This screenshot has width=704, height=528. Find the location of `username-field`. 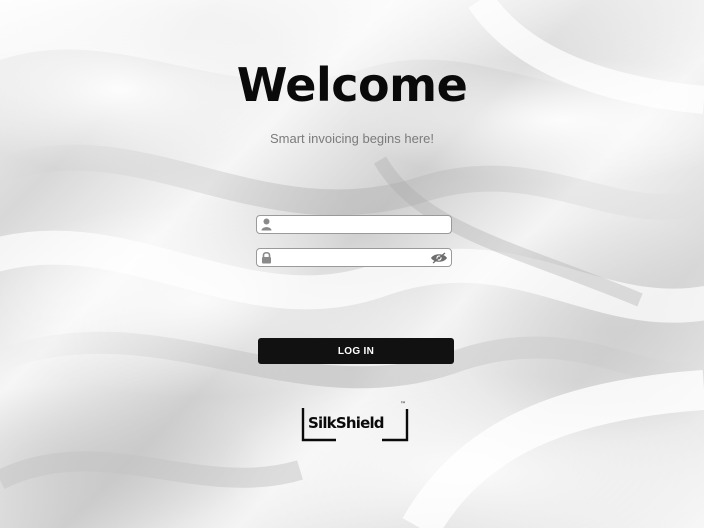

username-field is located at coordinates (354, 224).